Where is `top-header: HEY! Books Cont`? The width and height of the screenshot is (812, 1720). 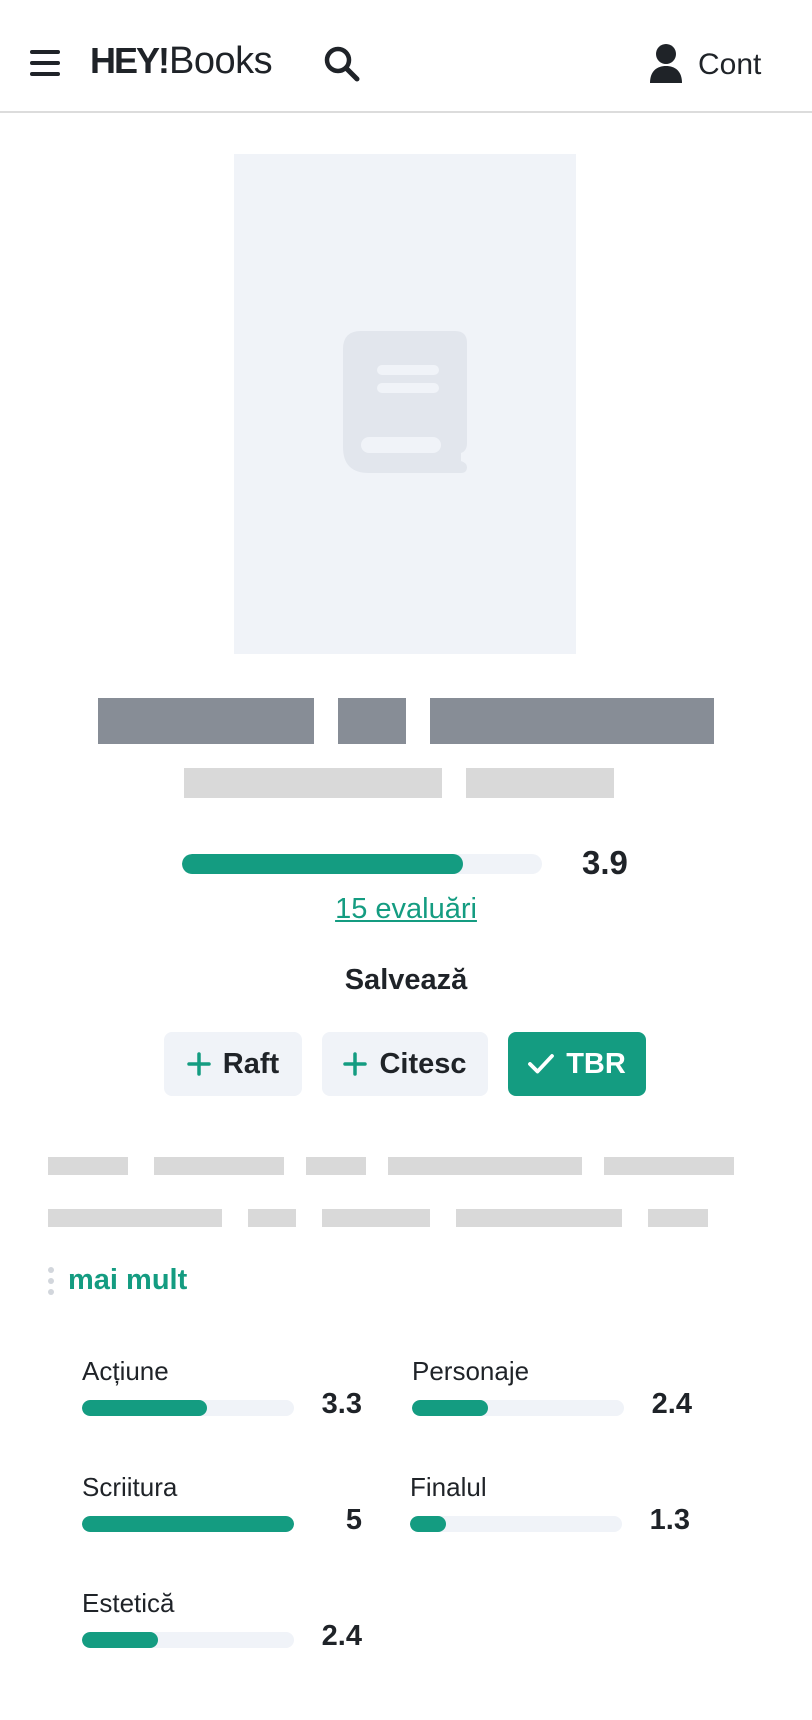
top-header: HEY! Books Cont is located at coordinates (406, 56).